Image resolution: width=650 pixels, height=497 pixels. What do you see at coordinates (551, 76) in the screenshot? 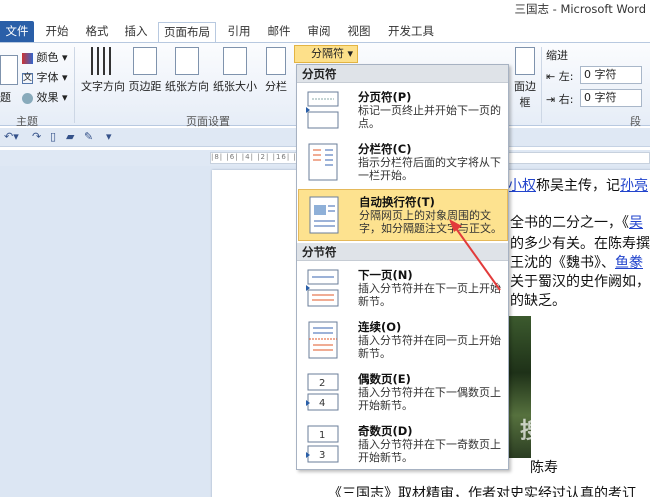
I see `indent-left-icon: ⇤` at bounding box center [551, 76].